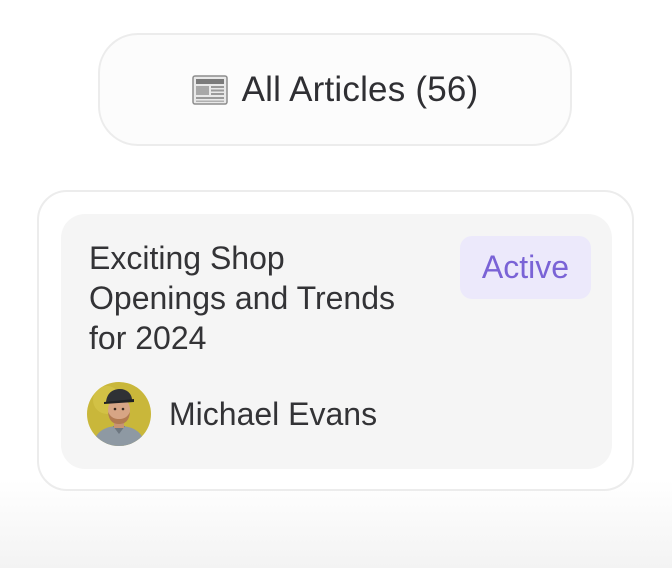  I want to click on newspaper-icon, so click(209, 90).